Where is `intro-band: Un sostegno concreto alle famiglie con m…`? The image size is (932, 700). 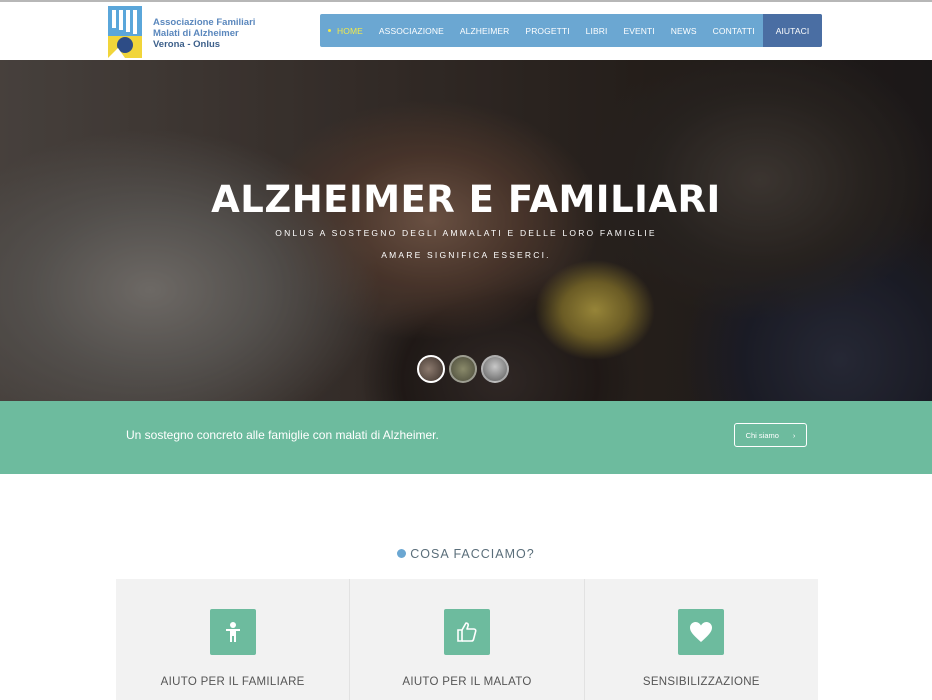
intro-band: Un sostegno concreto alle famiglie con m… is located at coordinates (466, 437).